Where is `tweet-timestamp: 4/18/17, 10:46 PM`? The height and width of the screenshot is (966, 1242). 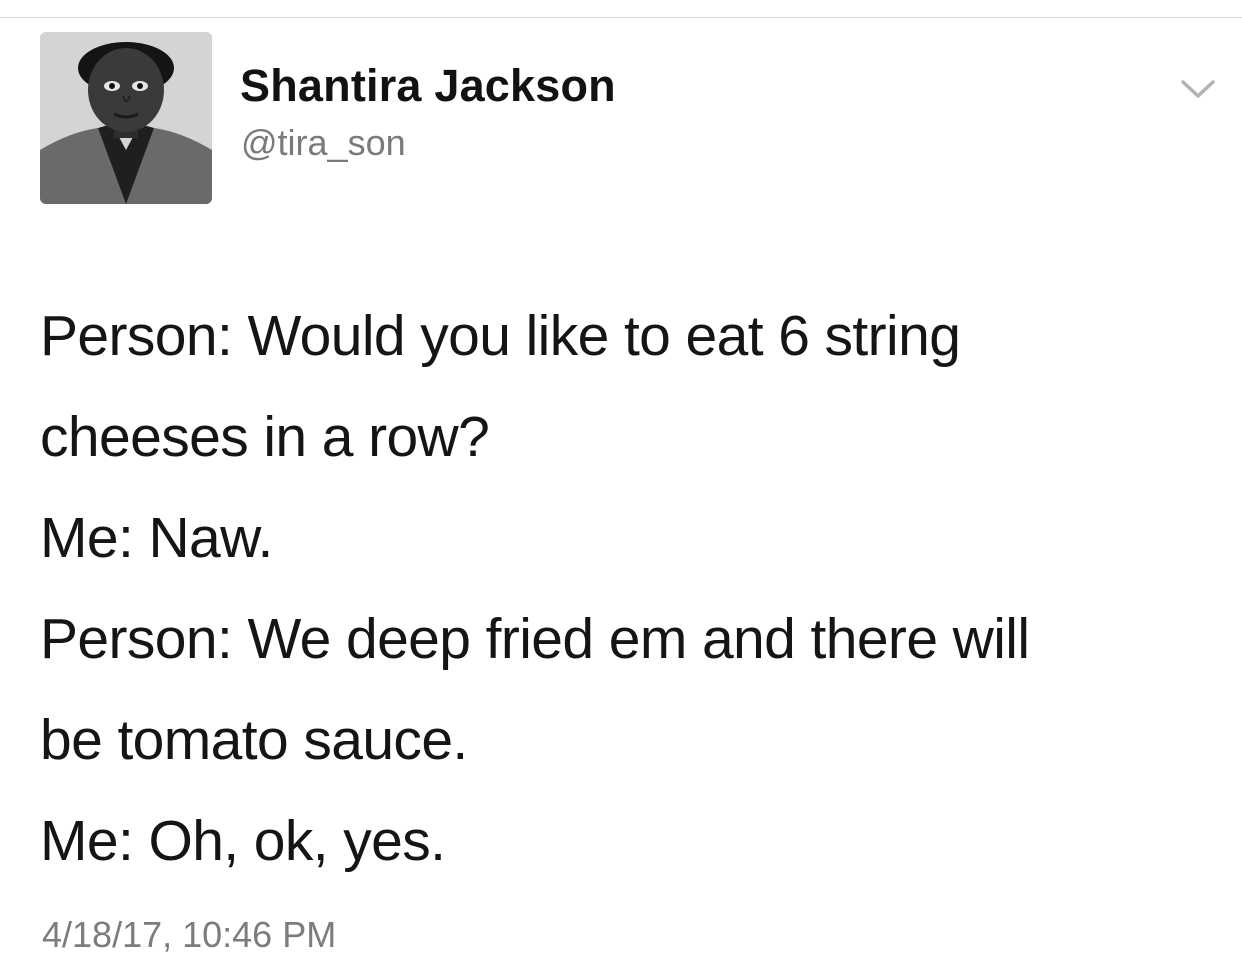 tweet-timestamp: 4/18/17, 10:46 PM is located at coordinates (189, 935).